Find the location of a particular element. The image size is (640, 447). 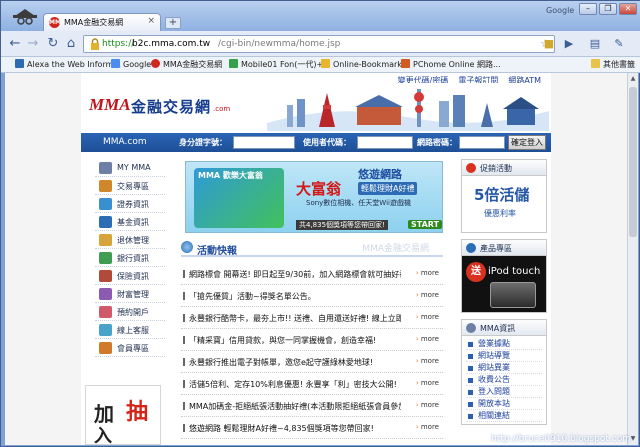

folder-icon is located at coordinates (595, 63).